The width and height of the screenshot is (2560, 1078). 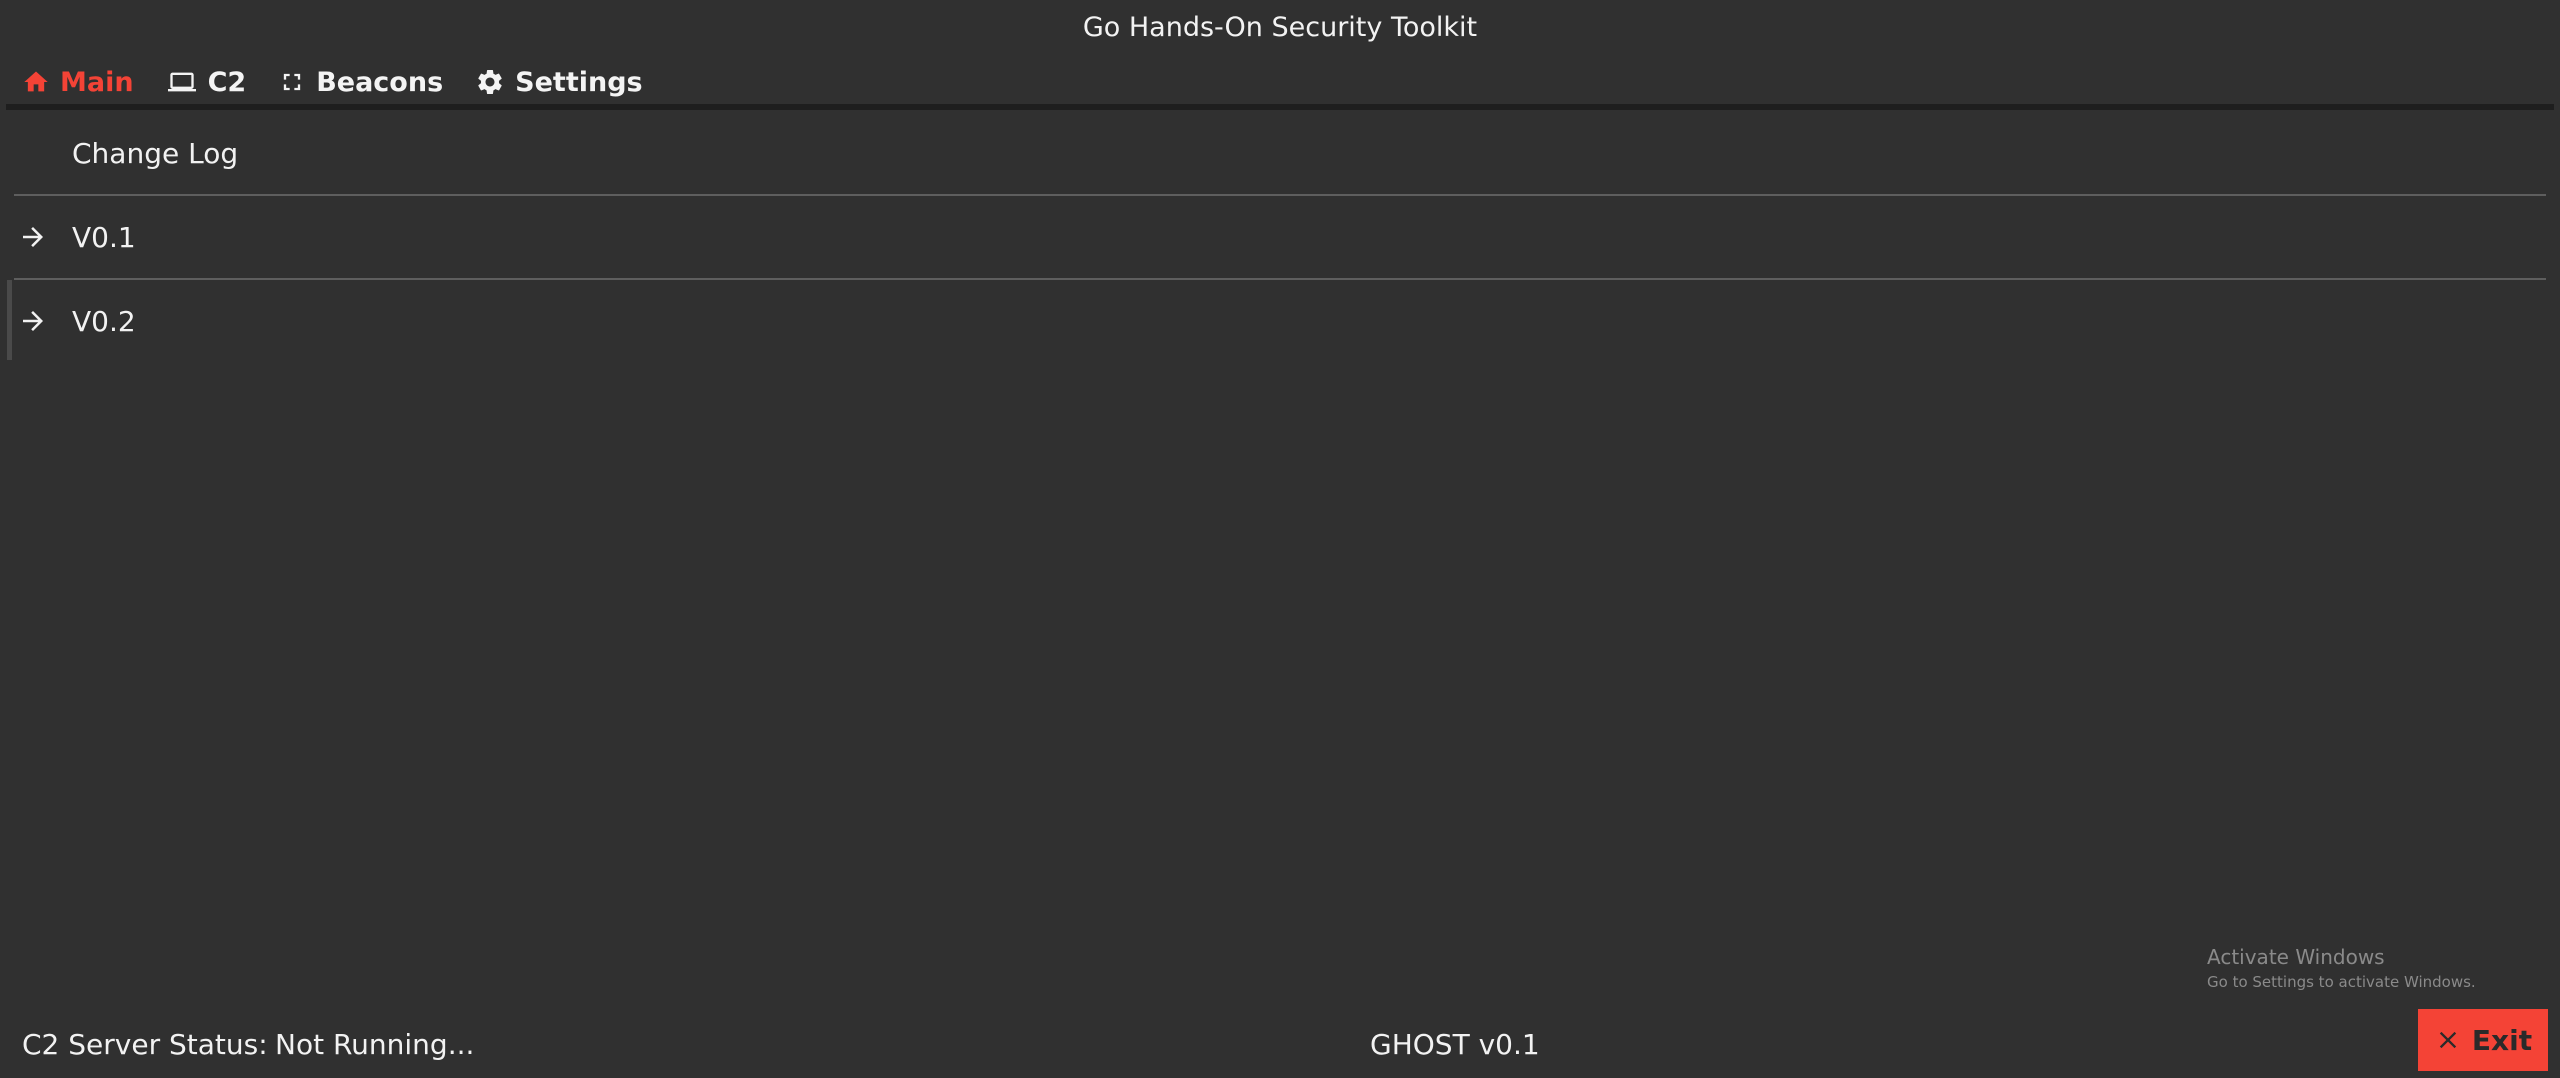 I want to click on home-icon, so click(x=36, y=82).